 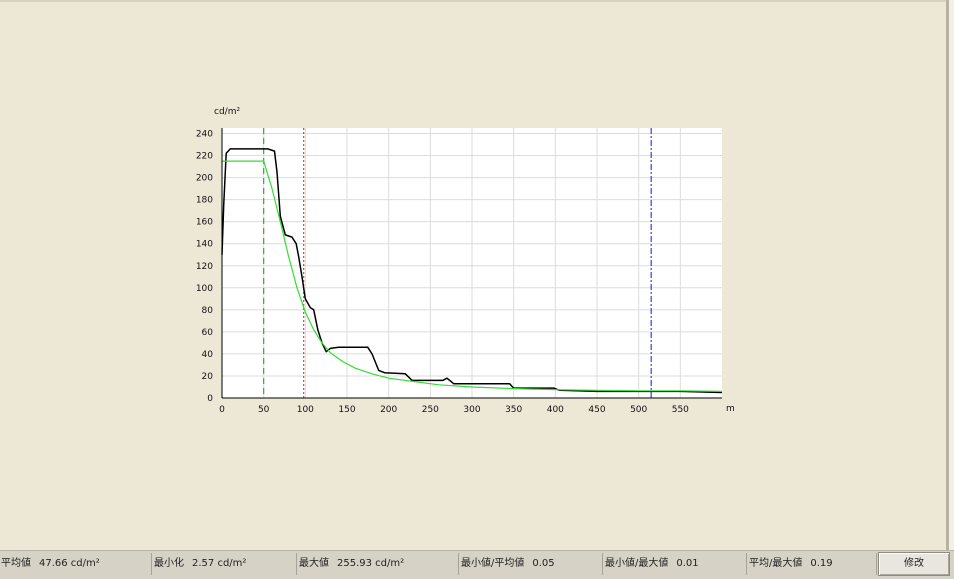 What do you see at coordinates (305, 410) in the screenshot?
I see `x-tick-label: 100` at bounding box center [305, 410].